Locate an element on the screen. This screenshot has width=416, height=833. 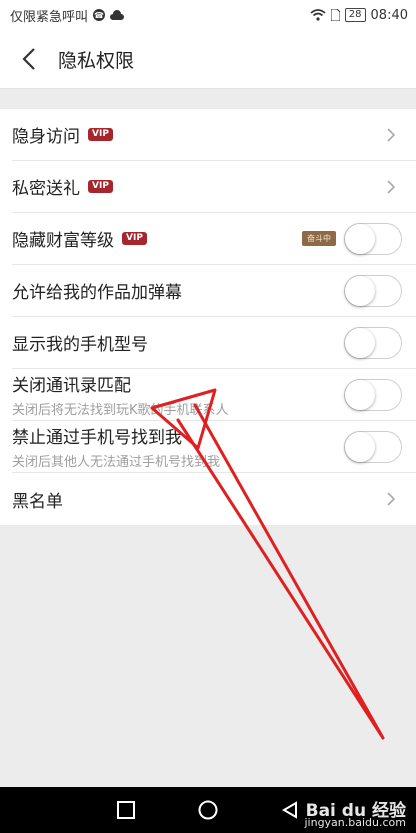
setting-row-show-phone-model: 显示我的手机型号 is located at coordinates (214, 343).